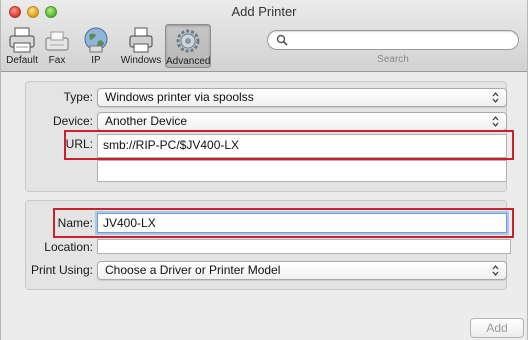  I want to click on device-popup: Another Device, so click(302, 121).